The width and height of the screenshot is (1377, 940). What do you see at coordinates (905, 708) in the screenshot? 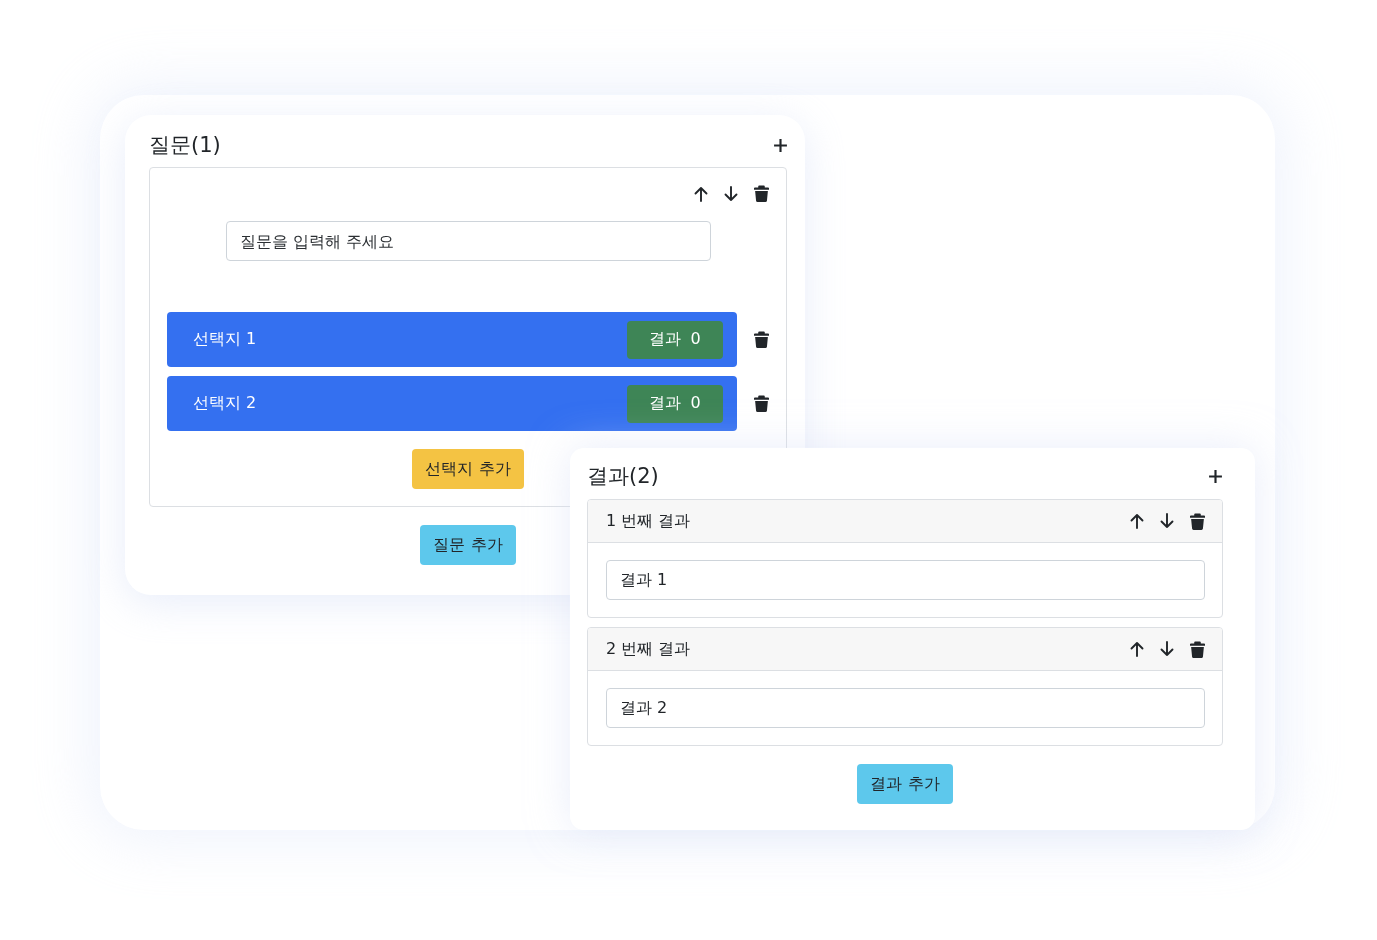
I see `result-input: 결과 2` at bounding box center [905, 708].